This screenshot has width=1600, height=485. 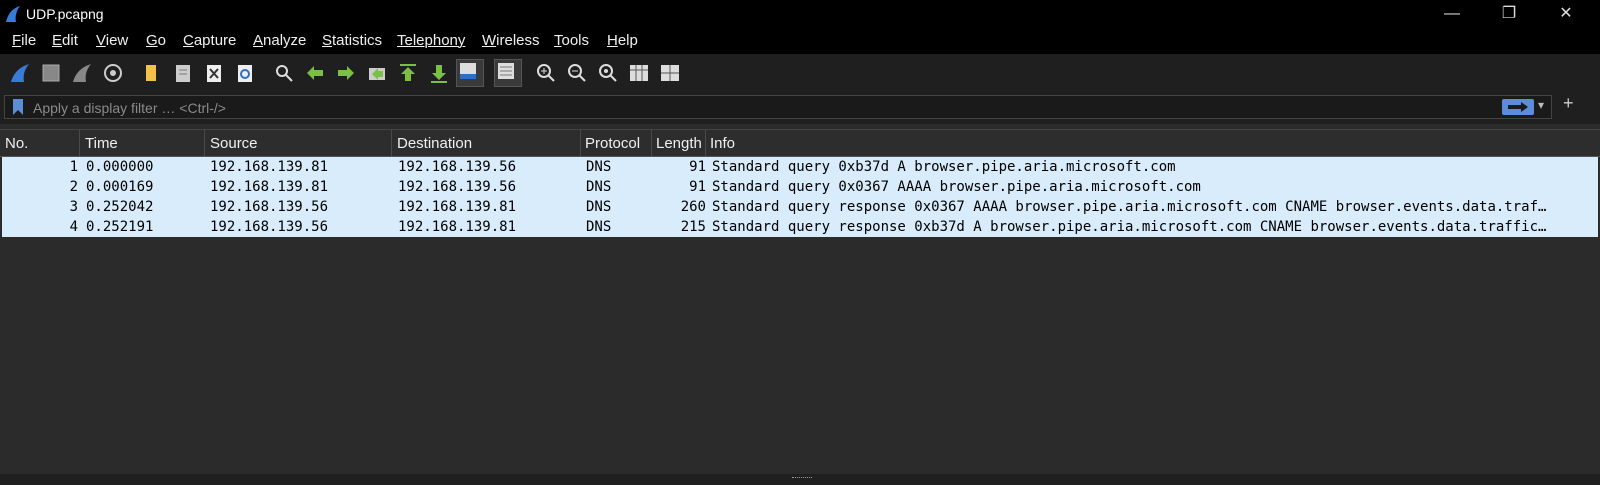 What do you see at coordinates (73, 187) in the screenshot?
I see `packet-no: 2` at bounding box center [73, 187].